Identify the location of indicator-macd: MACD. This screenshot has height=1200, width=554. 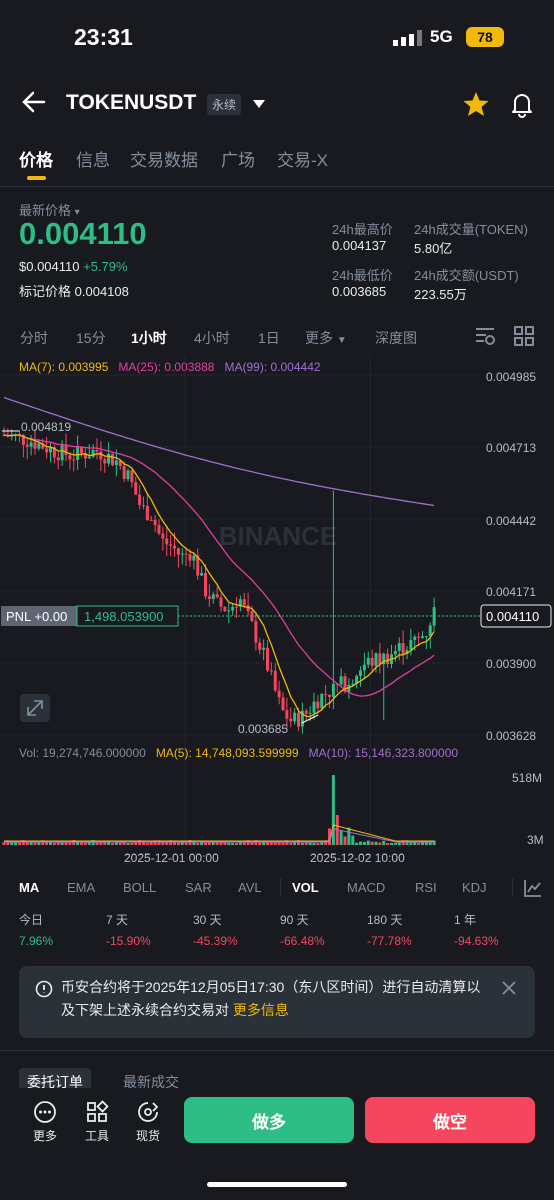
(366, 887).